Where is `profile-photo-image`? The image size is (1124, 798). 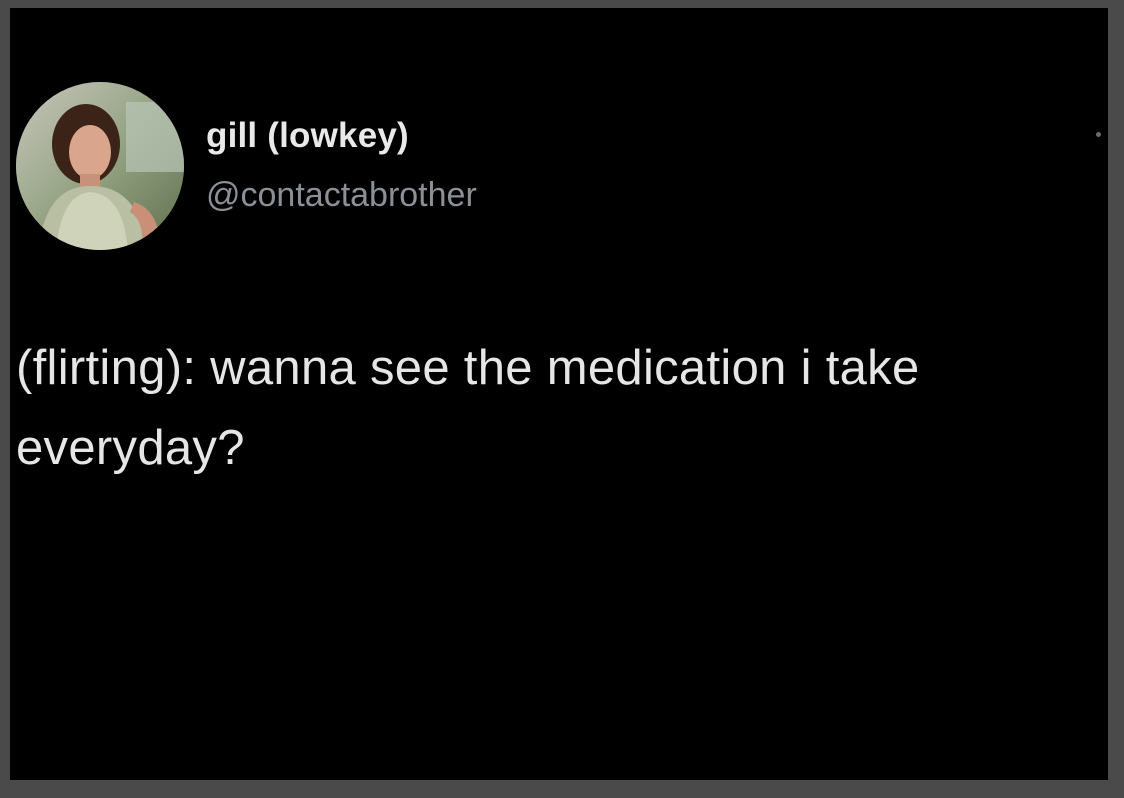
profile-photo-image is located at coordinates (100, 166).